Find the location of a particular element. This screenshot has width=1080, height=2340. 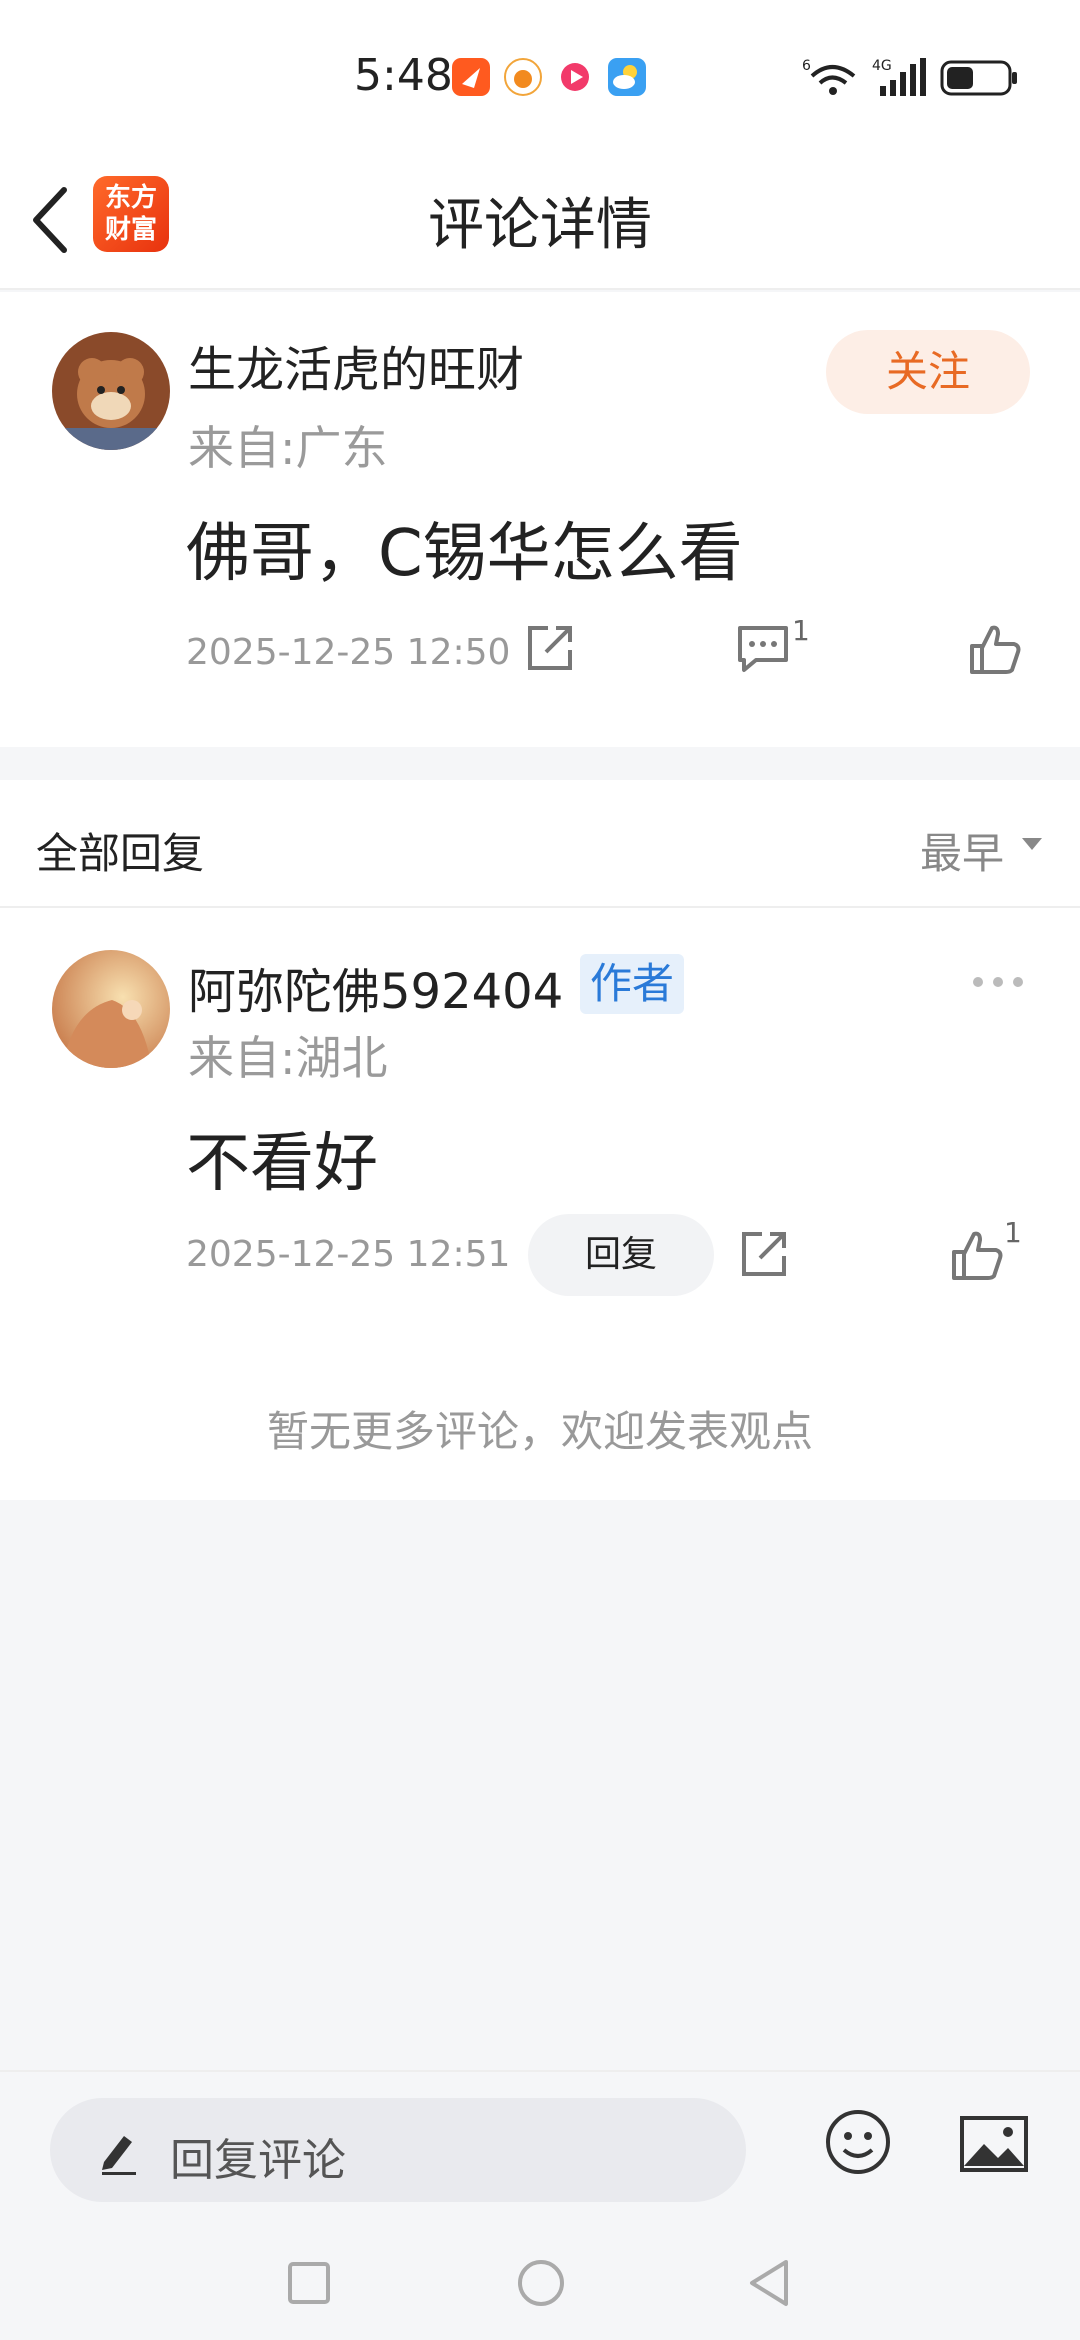

reply-input-placeholder: 回复评论 is located at coordinates (258, 2160).